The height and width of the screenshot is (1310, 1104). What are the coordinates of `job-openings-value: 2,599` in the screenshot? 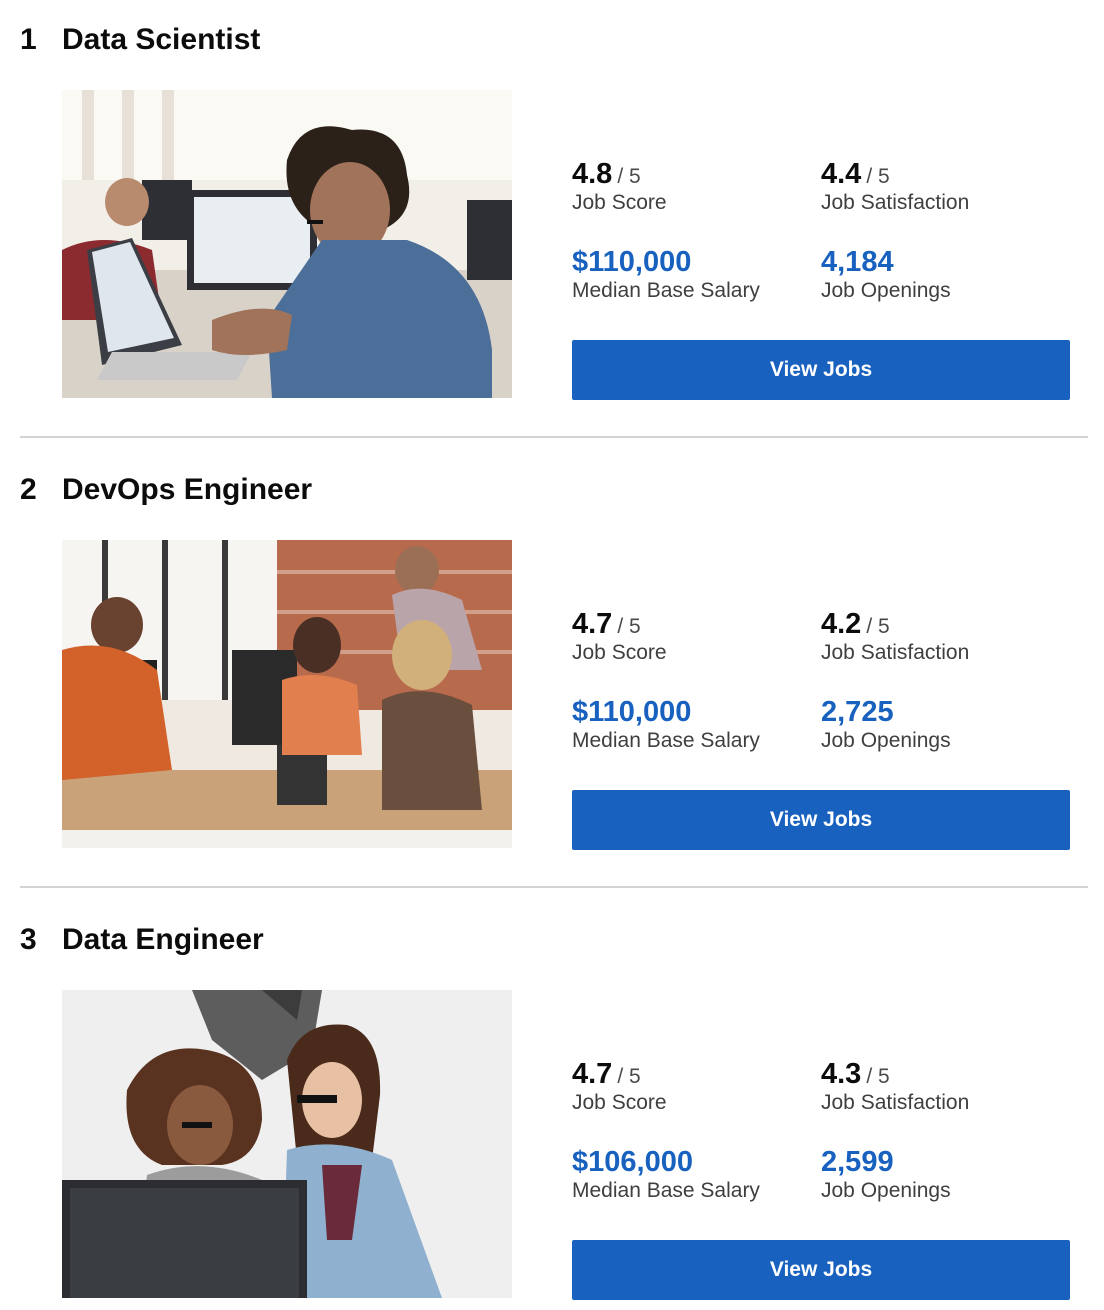 It's located at (857, 1162).